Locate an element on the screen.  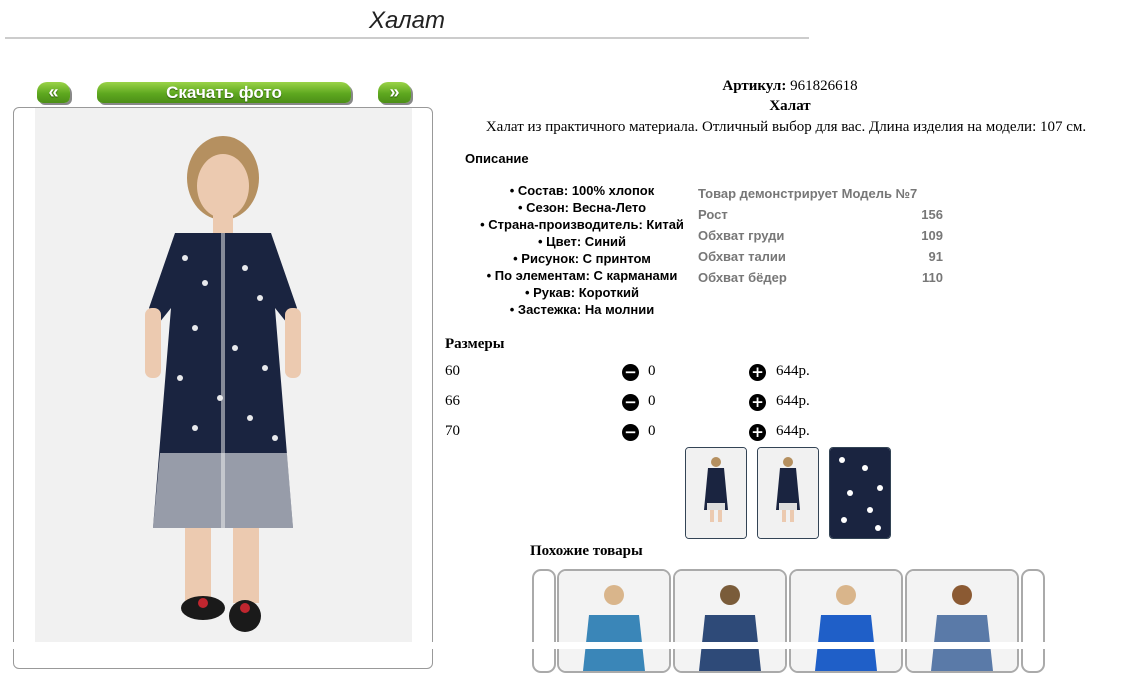
feature-item: Сезон: Весна-Лето is located at coordinates (582, 207).